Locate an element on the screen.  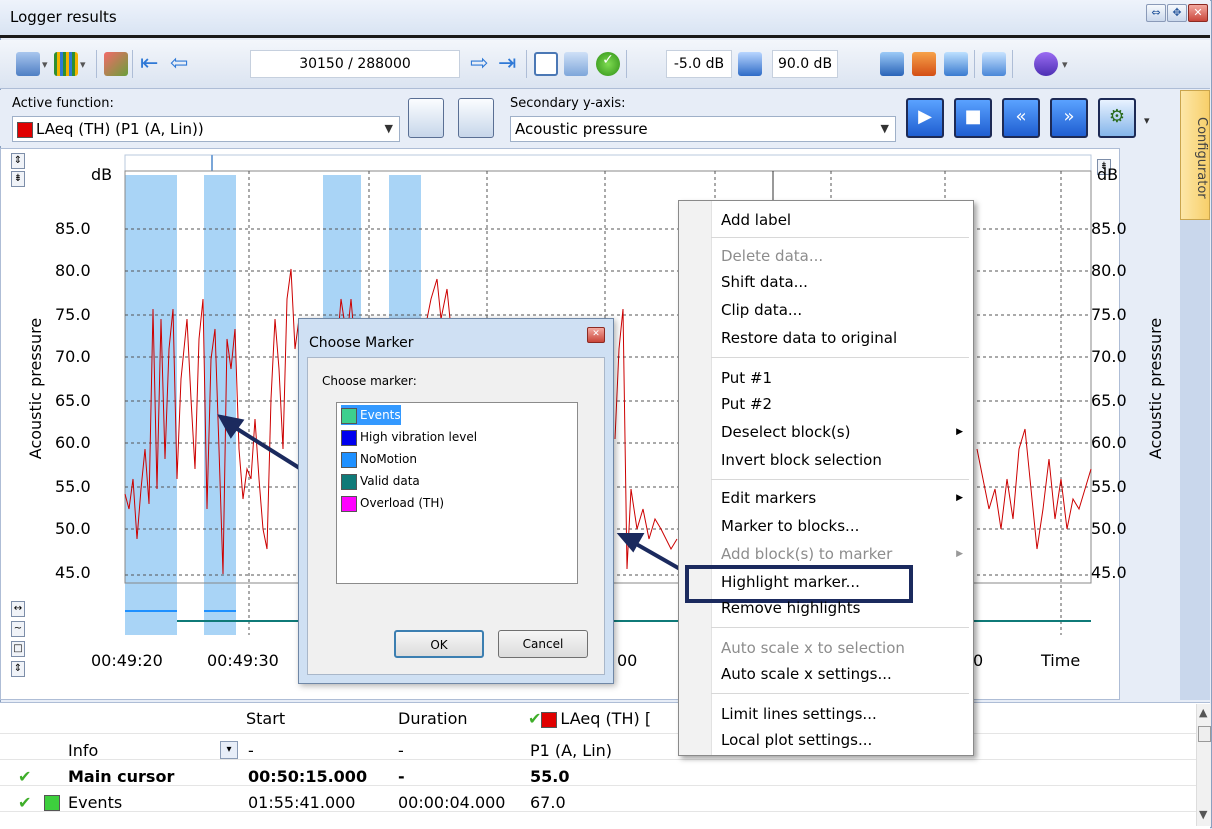
y-tick: 80.0 is located at coordinates (73, 270).